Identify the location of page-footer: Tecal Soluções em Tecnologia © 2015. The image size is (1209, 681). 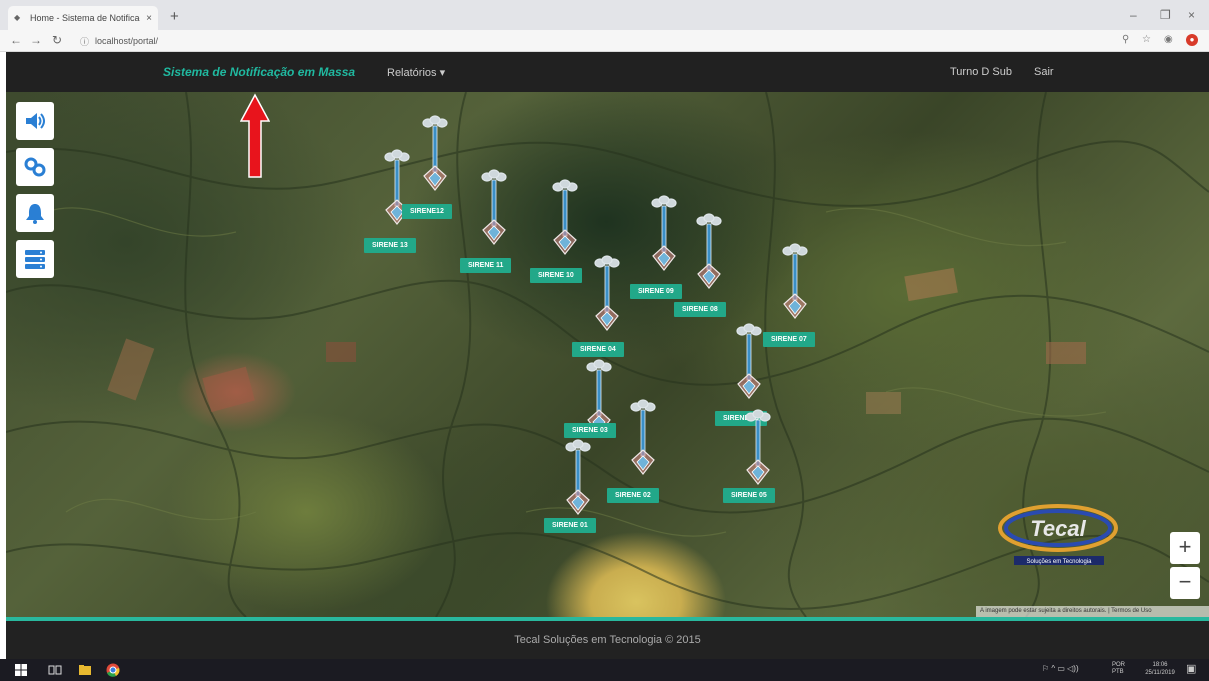
(607, 640).